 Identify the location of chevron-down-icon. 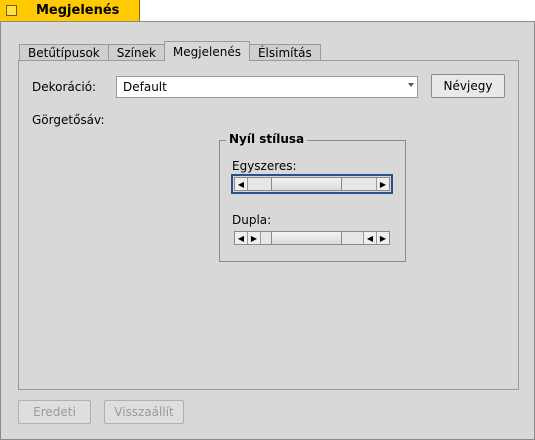
(411, 85).